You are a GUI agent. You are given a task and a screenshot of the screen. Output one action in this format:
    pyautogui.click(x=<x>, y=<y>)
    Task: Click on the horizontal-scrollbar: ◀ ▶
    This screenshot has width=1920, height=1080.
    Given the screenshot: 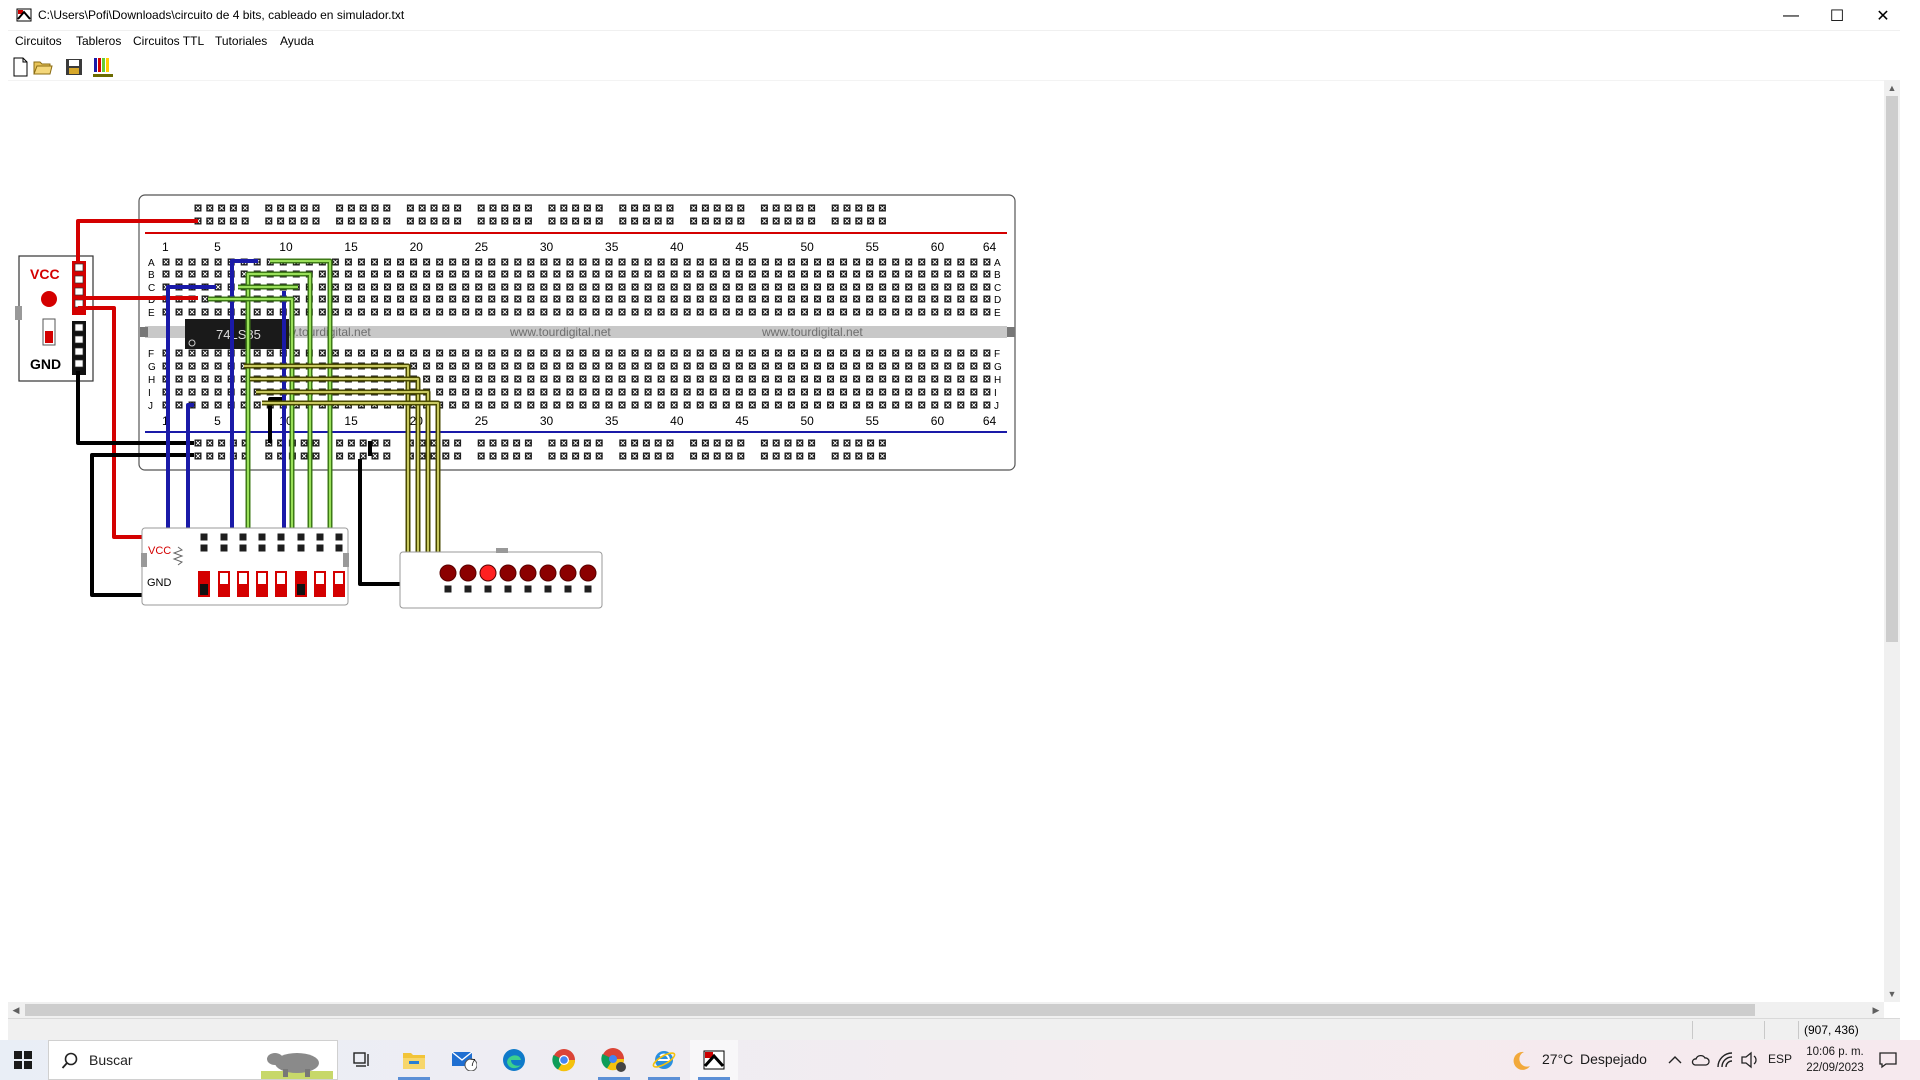 What is the action you would take?
    pyautogui.click(x=946, y=1010)
    